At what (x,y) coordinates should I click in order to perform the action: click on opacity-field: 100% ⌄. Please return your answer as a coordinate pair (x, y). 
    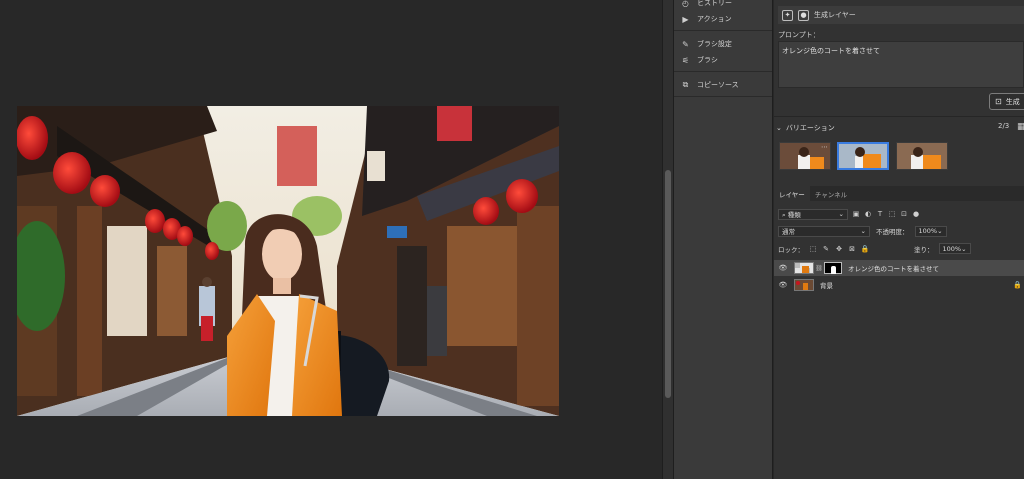
    Looking at the image, I should click on (930, 231).